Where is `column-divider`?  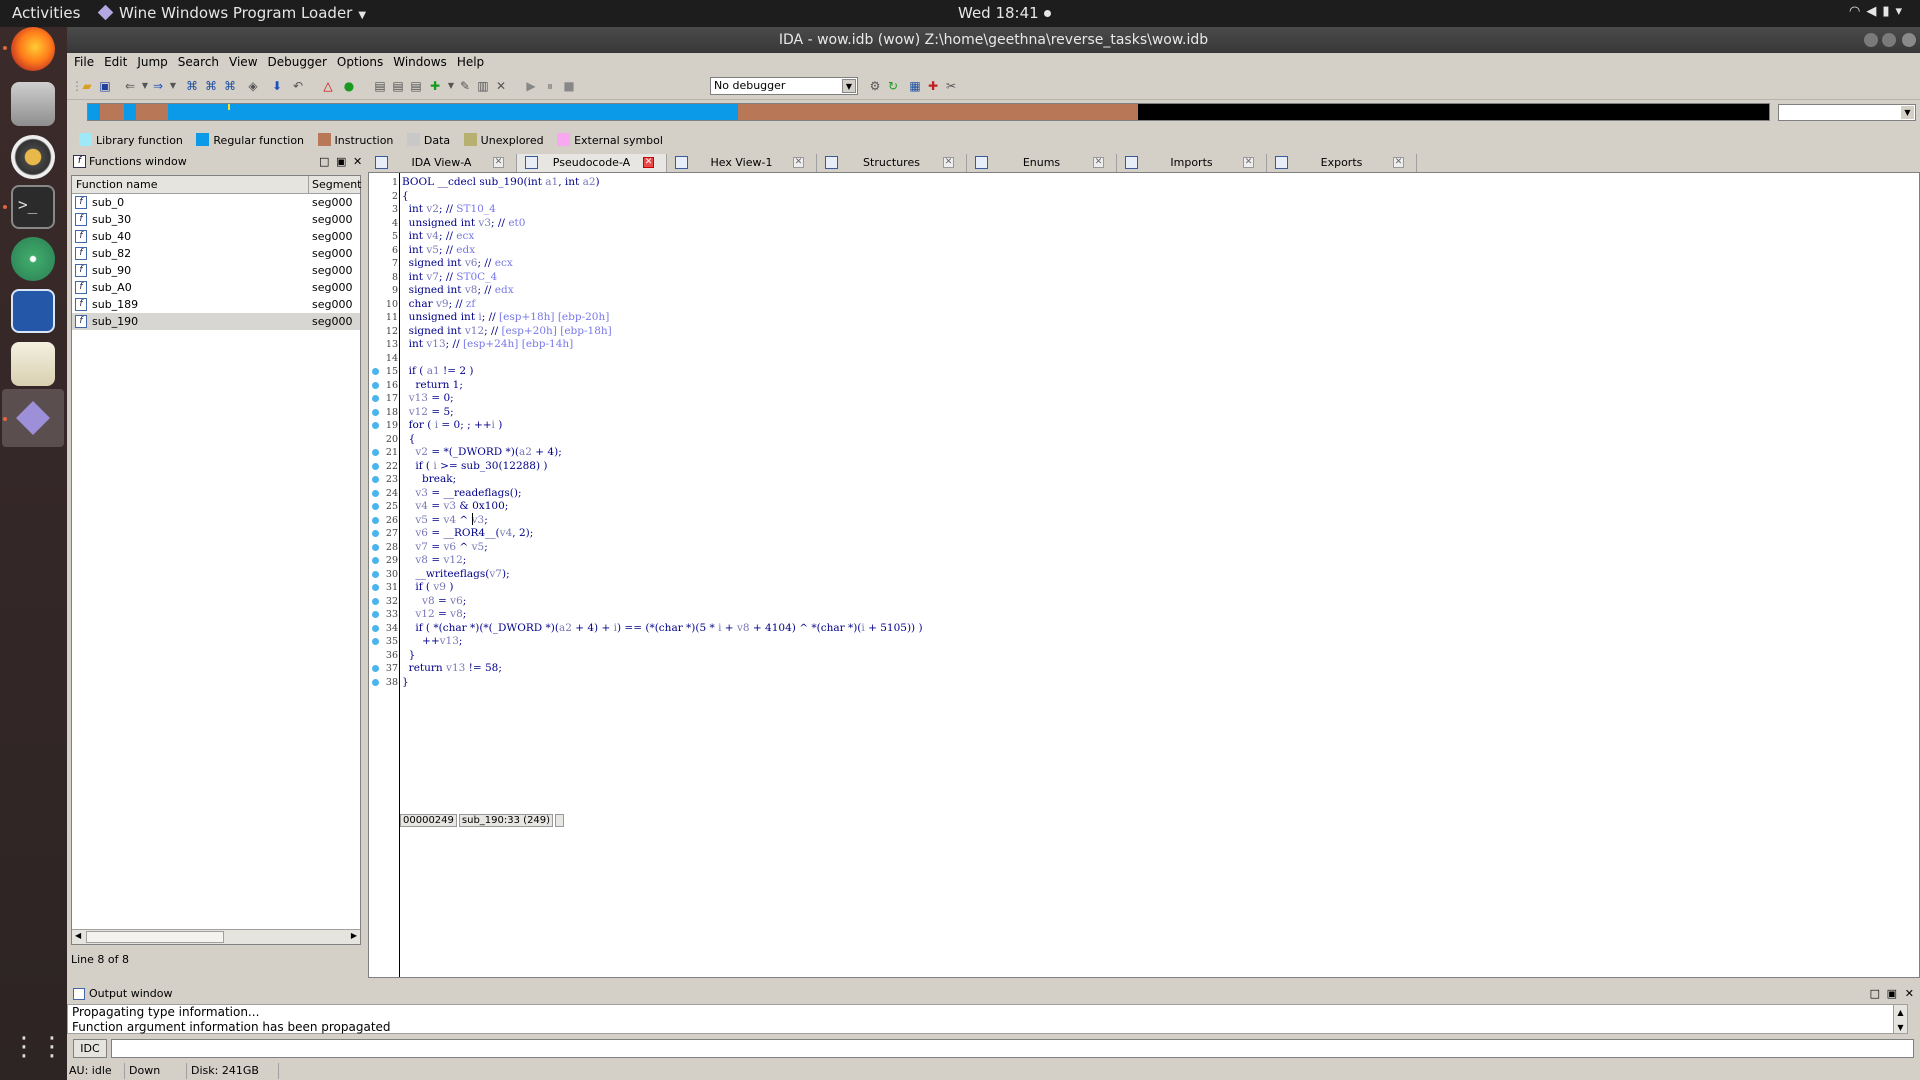 column-divider is located at coordinates (308, 185).